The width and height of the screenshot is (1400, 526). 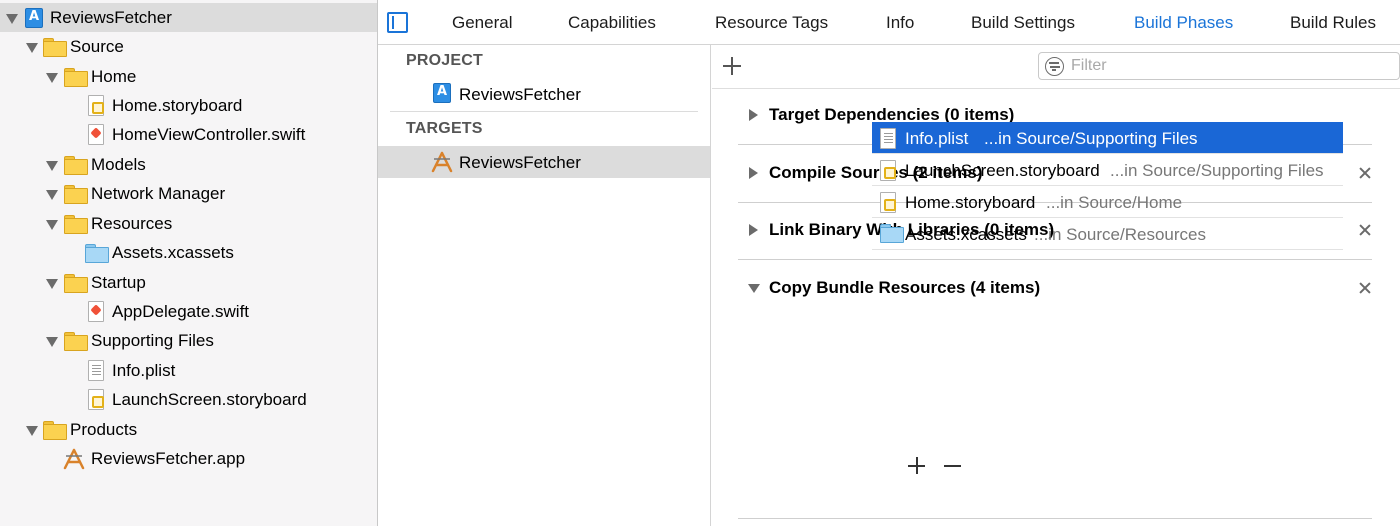 I want to click on resource-path: ...in Source/Resources, so click(x=1120, y=234).